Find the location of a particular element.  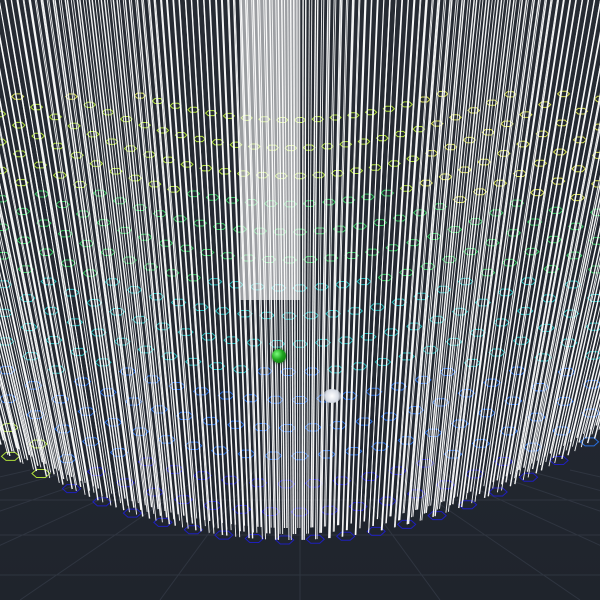

strand-cluster is located at coordinates (270, 150).